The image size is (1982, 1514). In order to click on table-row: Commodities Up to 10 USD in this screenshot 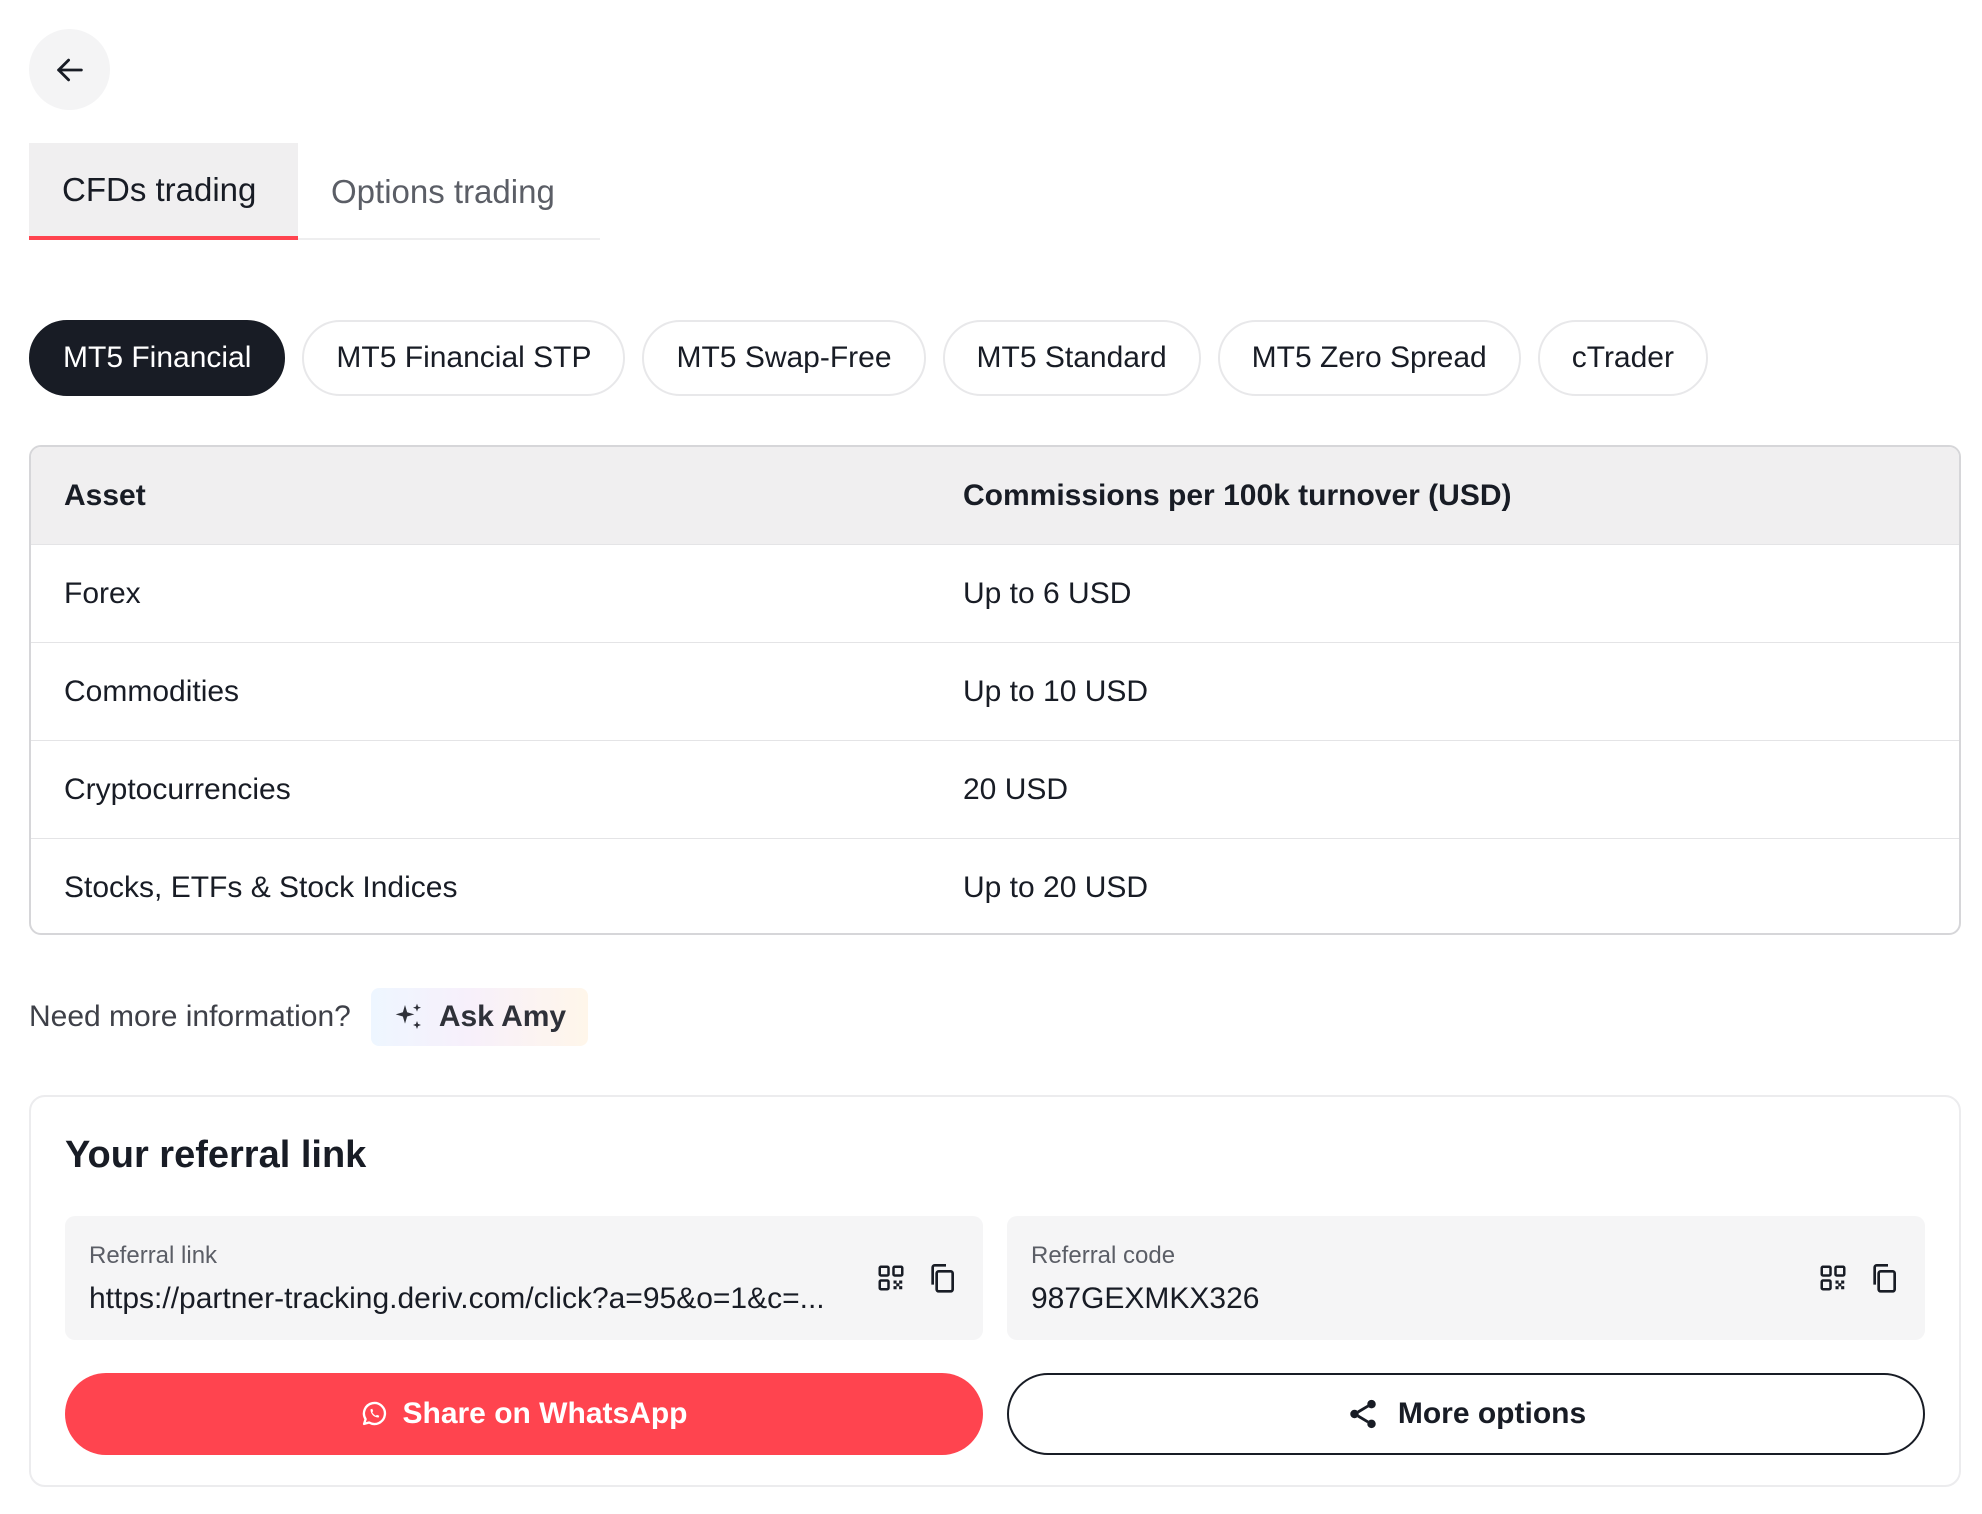, I will do `click(995, 691)`.